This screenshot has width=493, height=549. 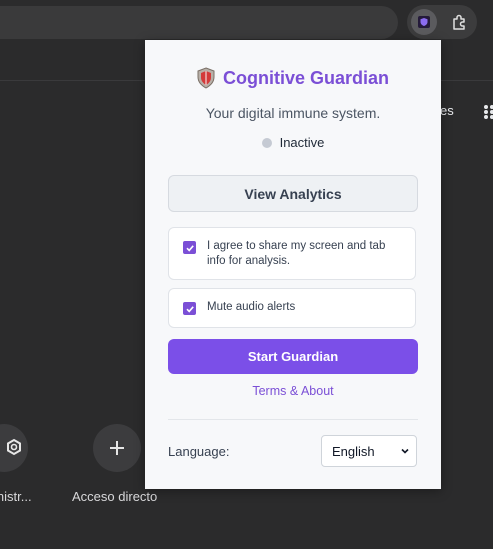 What do you see at coordinates (206, 78) in the screenshot?
I see `shield-logo-icon` at bounding box center [206, 78].